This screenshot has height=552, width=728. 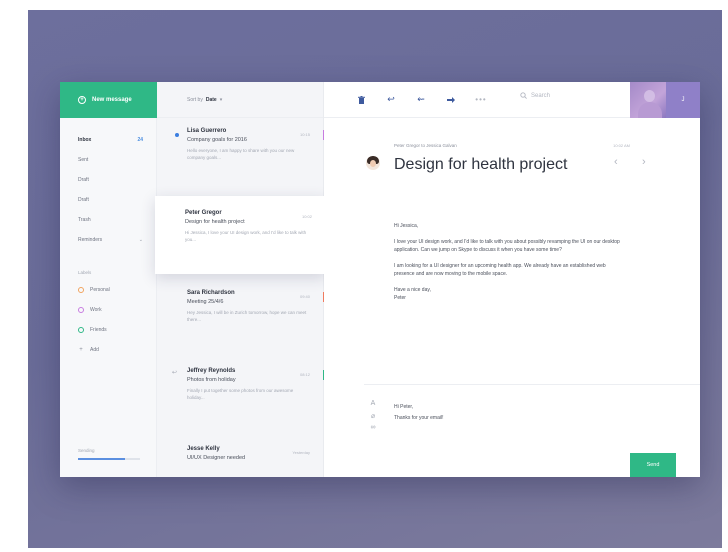 I want to click on reply-line: Thanks for your email!, so click(x=419, y=418).